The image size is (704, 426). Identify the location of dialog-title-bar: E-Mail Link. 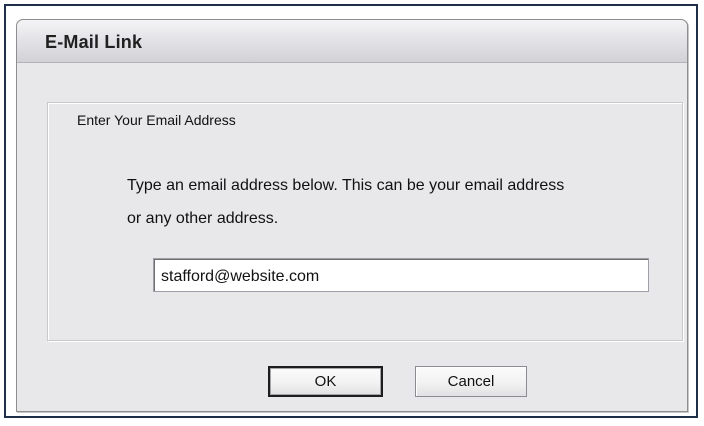
(352, 41).